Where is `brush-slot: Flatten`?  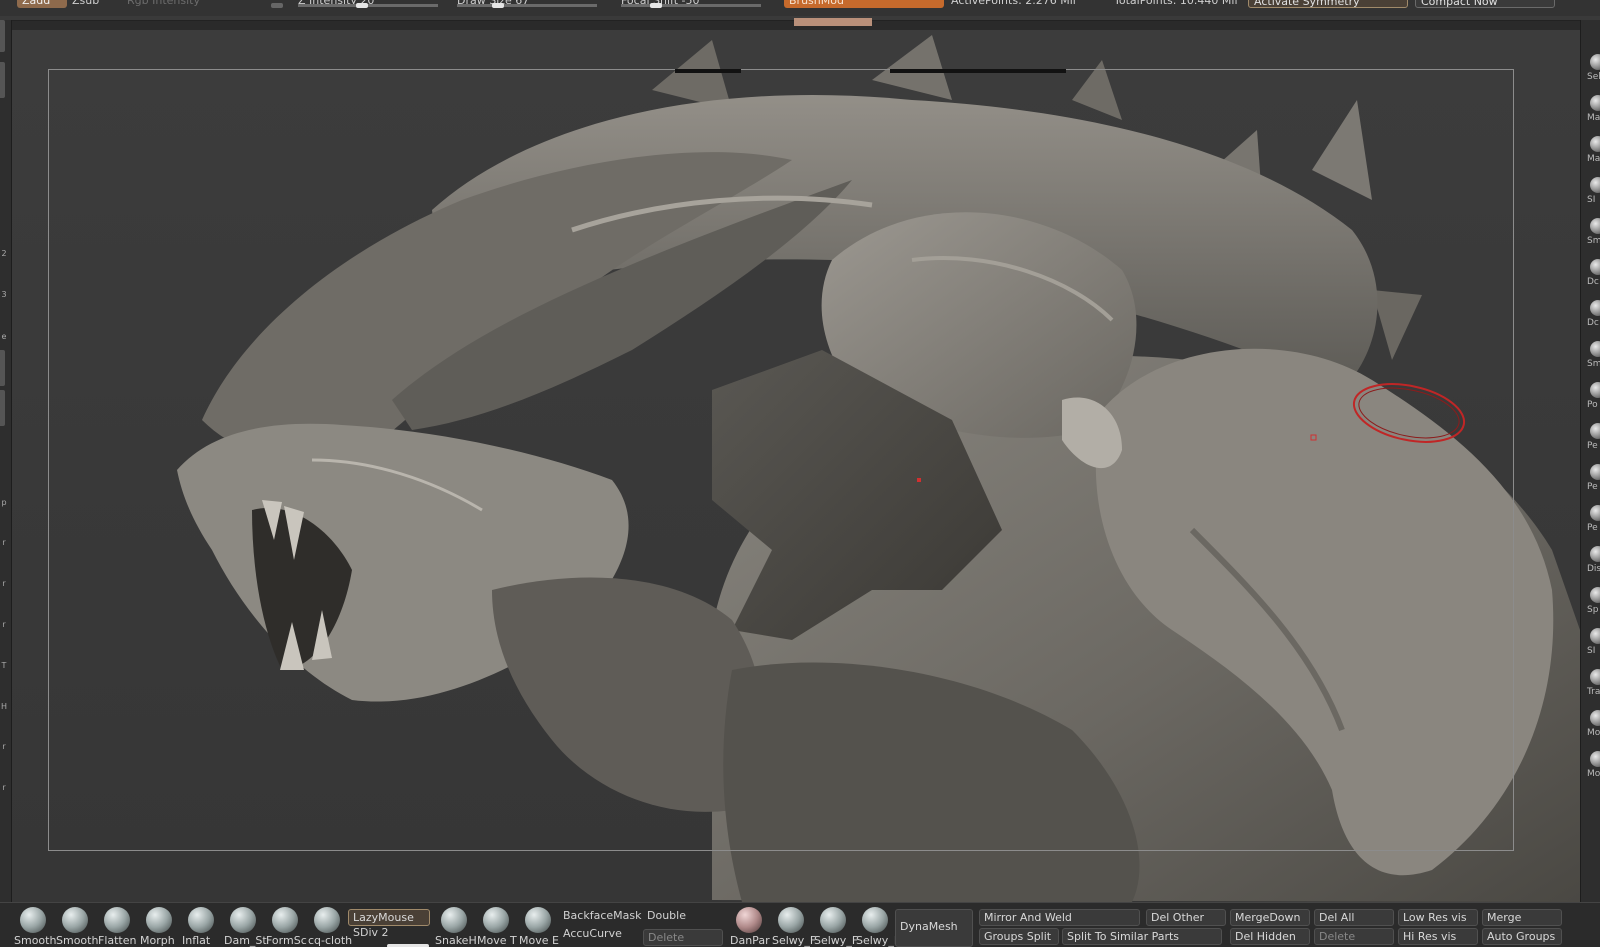
brush-slot: Flatten is located at coordinates (117, 927).